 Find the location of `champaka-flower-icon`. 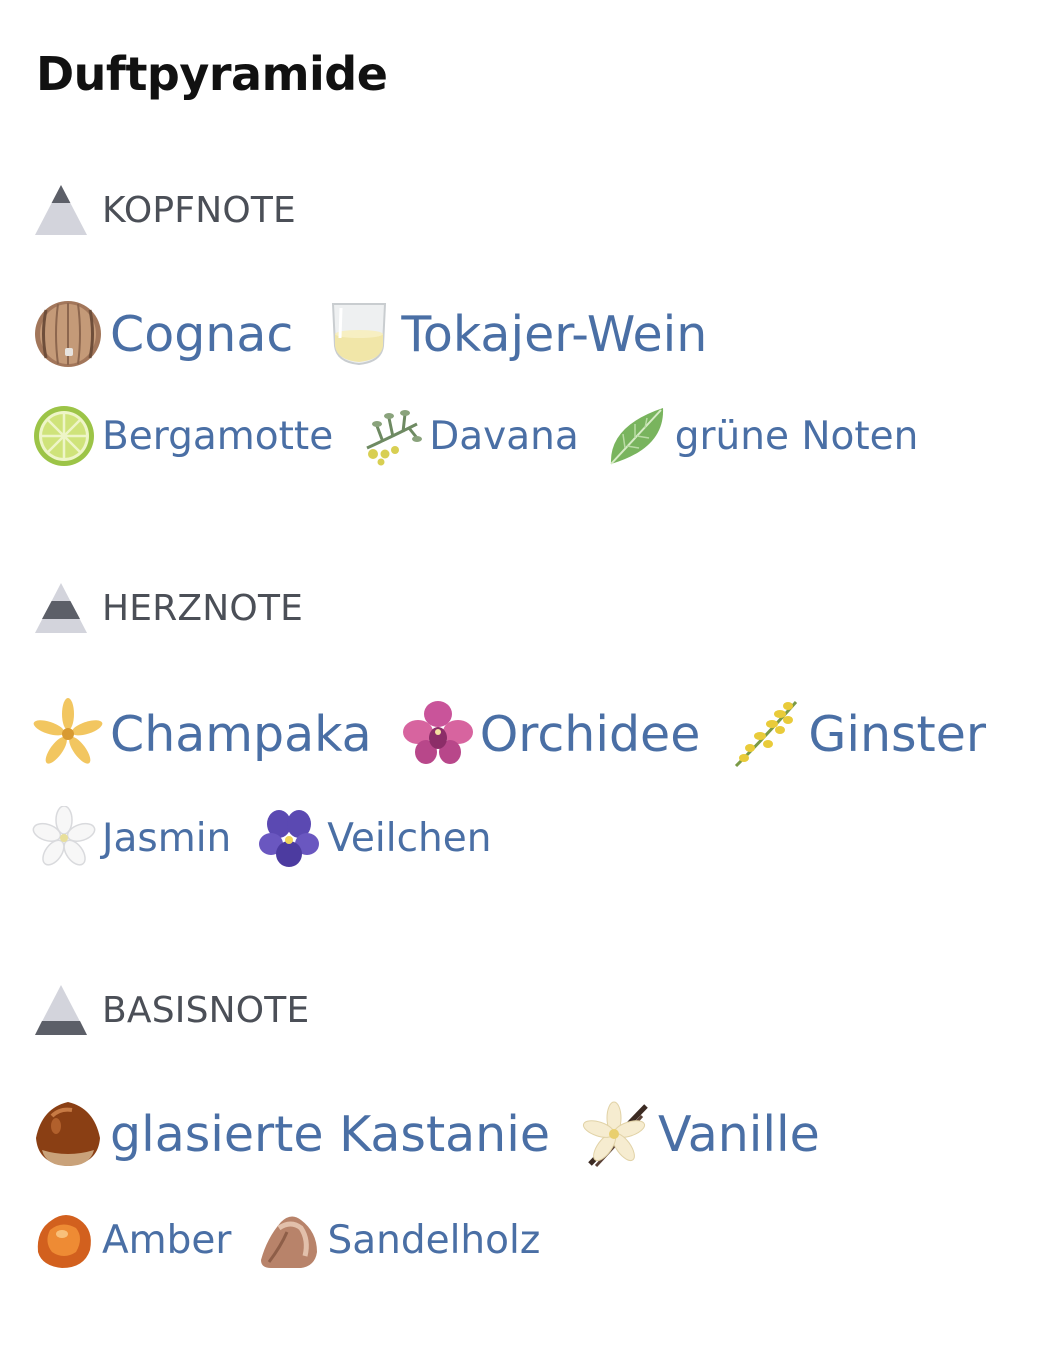

champaka-flower-icon is located at coordinates (68, 731).